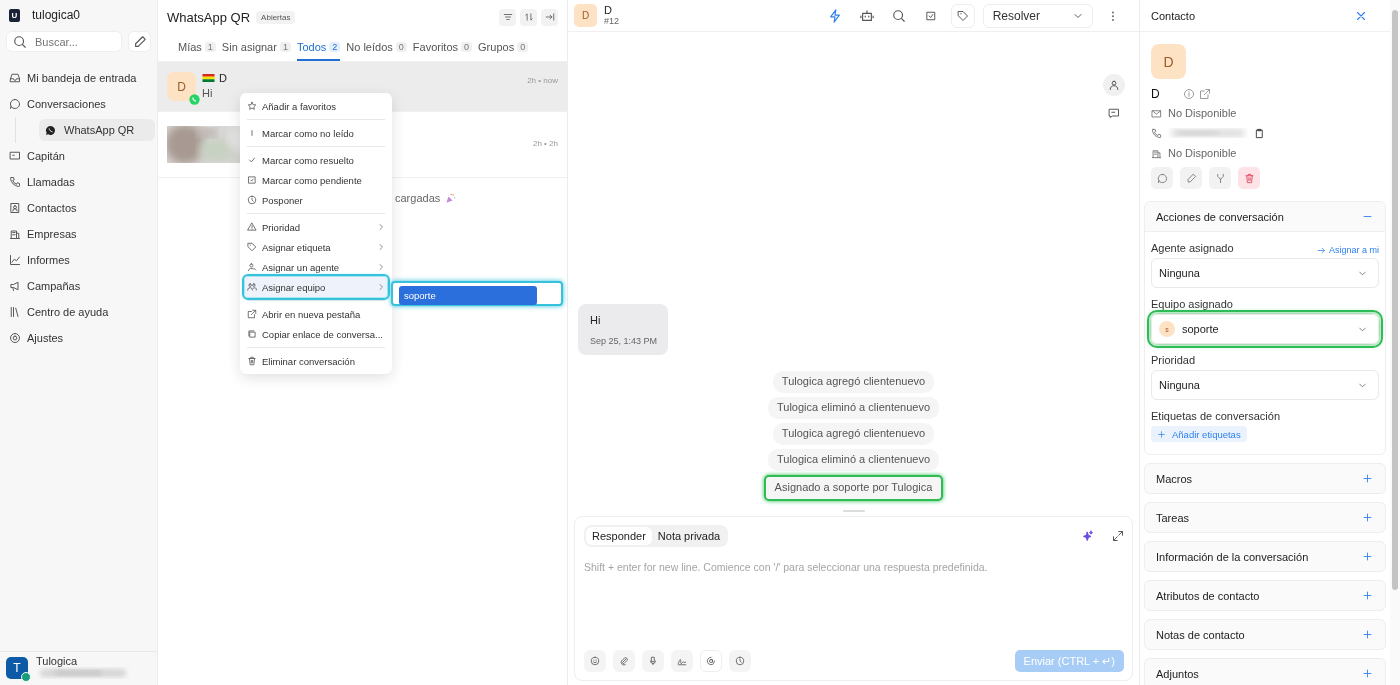 The height and width of the screenshot is (685, 1400). I want to click on checkbox-icon, so click(930, 15).